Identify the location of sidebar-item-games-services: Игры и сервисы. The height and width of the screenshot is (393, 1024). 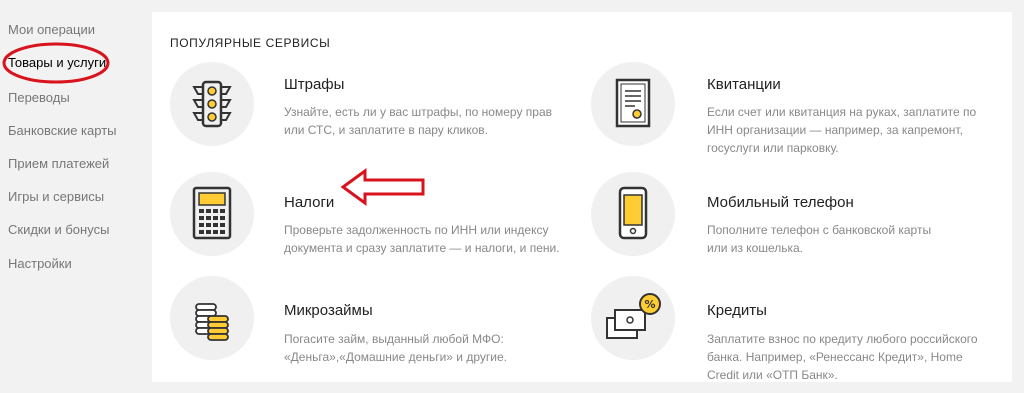
(56, 196).